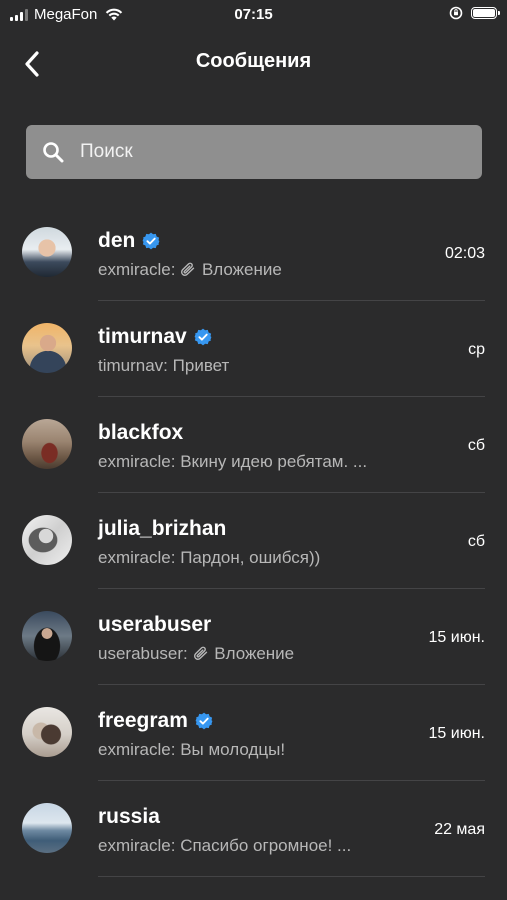 The image size is (507, 900). I want to click on message-time: ср, so click(476, 349).